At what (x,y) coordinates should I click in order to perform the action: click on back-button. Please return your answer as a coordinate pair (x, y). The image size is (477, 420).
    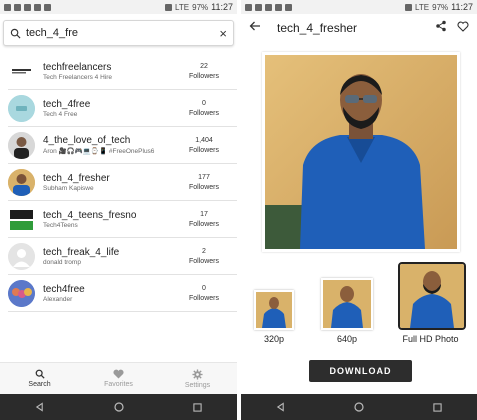
    Looking at the image, I should click on (255, 28).